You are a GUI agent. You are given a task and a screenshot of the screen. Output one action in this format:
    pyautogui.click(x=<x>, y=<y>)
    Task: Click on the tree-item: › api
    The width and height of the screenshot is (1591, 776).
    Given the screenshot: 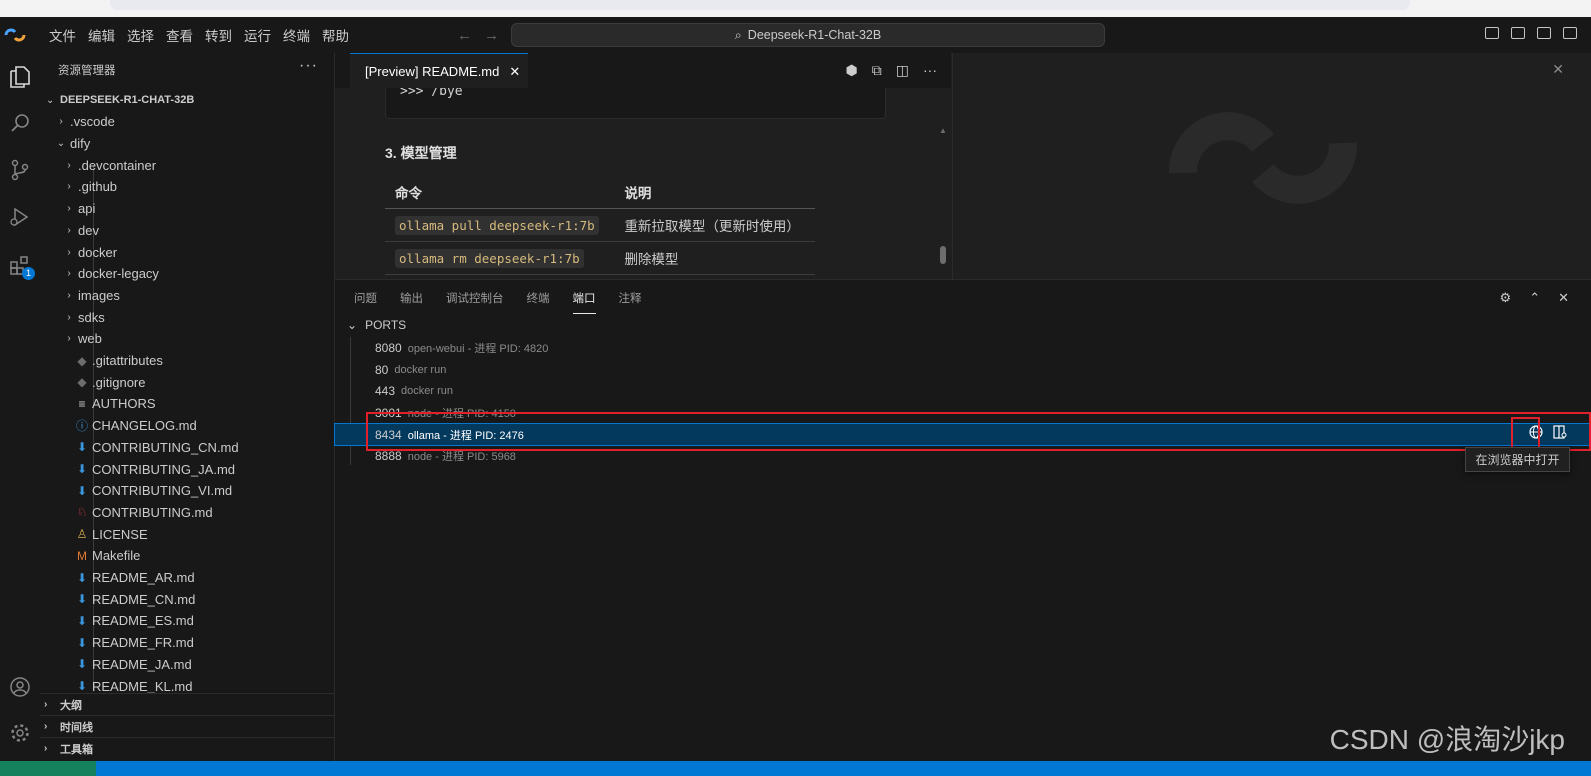 What is the action you would take?
    pyautogui.click(x=187, y=209)
    